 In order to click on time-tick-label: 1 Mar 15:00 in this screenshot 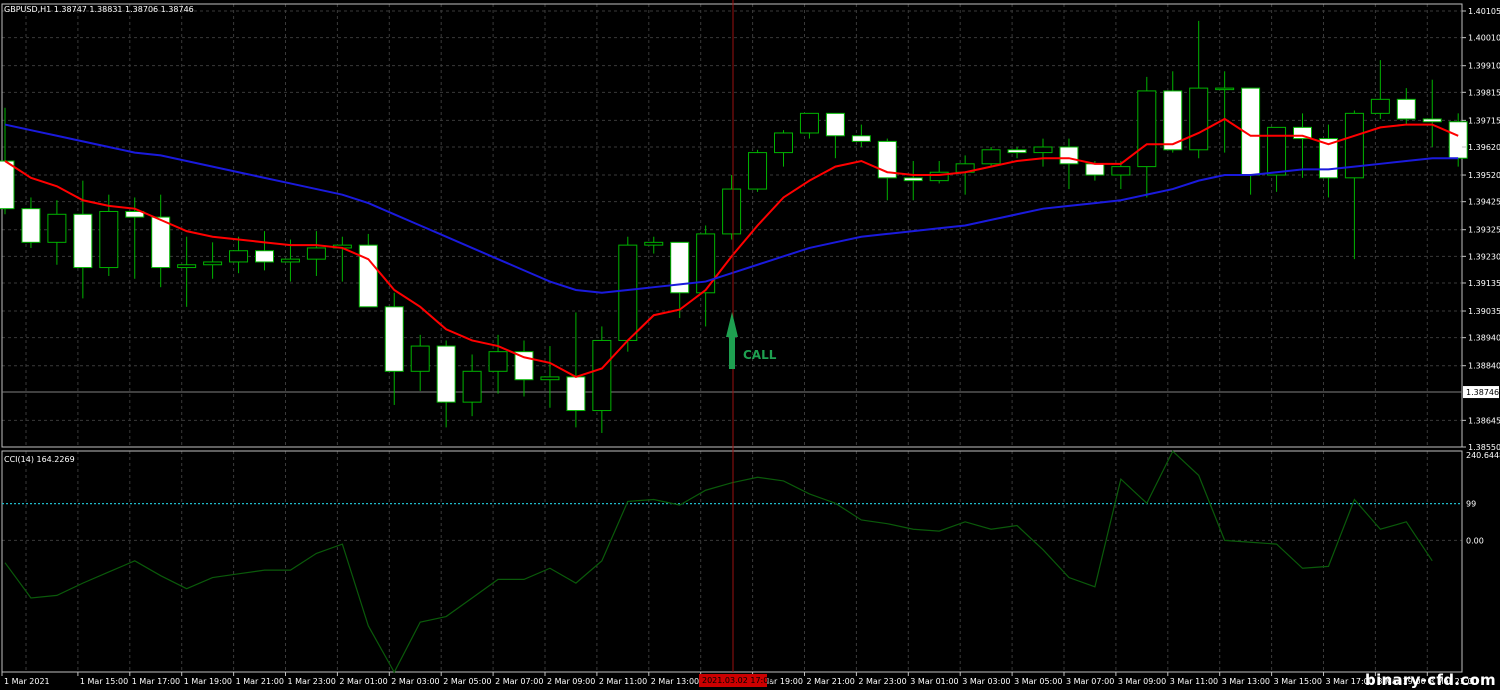, I will do `click(104, 681)`.